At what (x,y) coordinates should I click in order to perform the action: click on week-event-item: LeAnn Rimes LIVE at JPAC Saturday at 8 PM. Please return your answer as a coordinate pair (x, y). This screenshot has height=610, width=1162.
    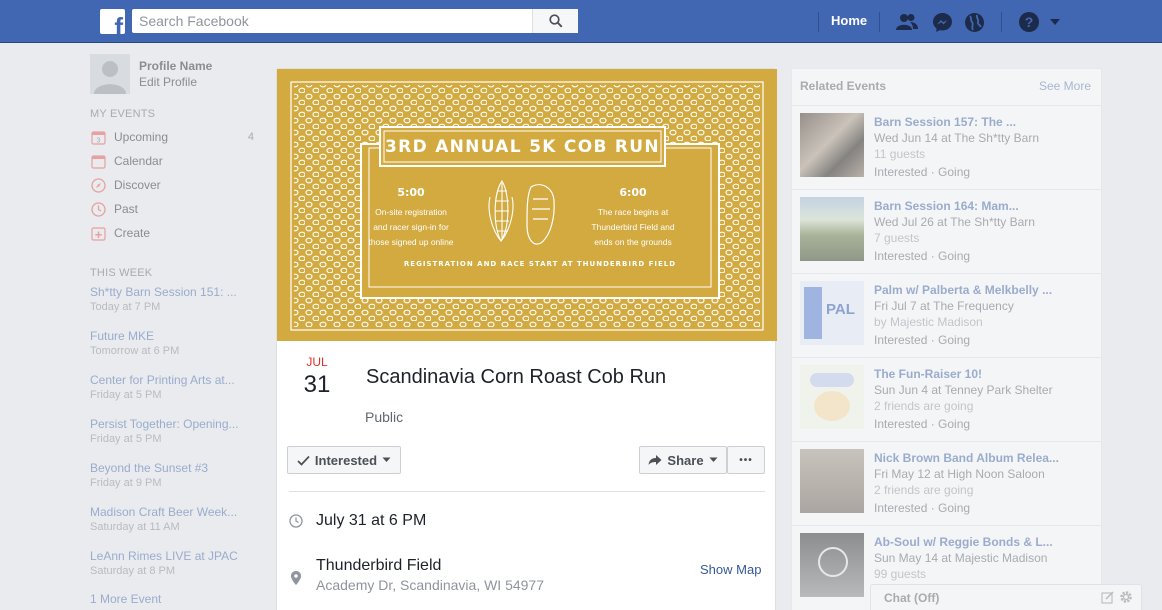
    Looking at the image, I should click on (175, 565).